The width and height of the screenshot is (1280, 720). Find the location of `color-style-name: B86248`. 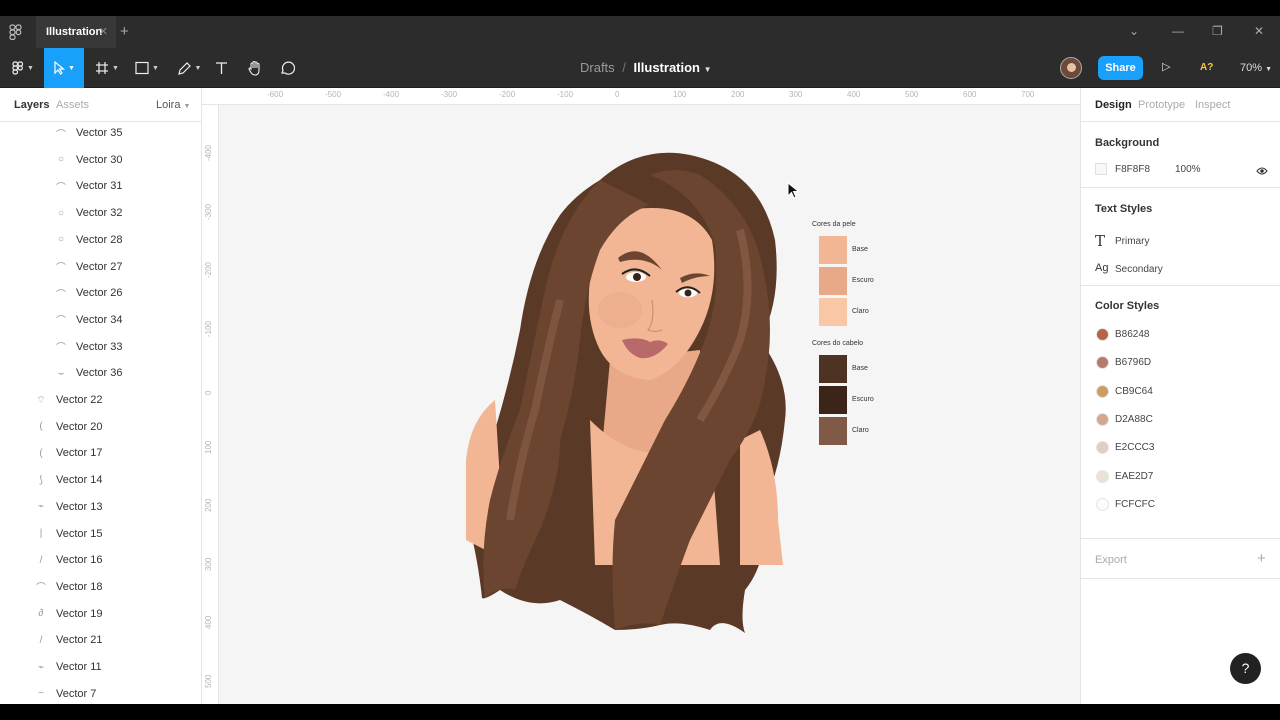

color-style-name: B86248 is located at coordinates (1132, 334).